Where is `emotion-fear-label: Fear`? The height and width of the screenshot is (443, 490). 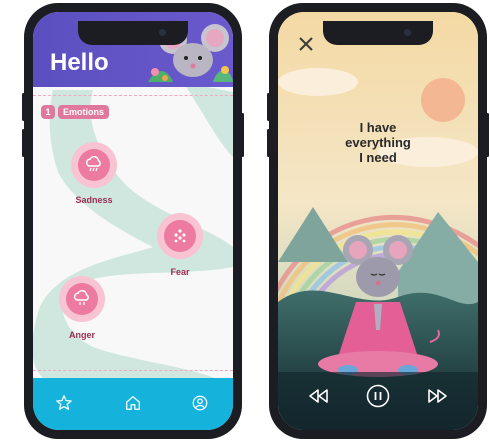
emotion-fear-label: Fear is located at coordinates (180, 272).